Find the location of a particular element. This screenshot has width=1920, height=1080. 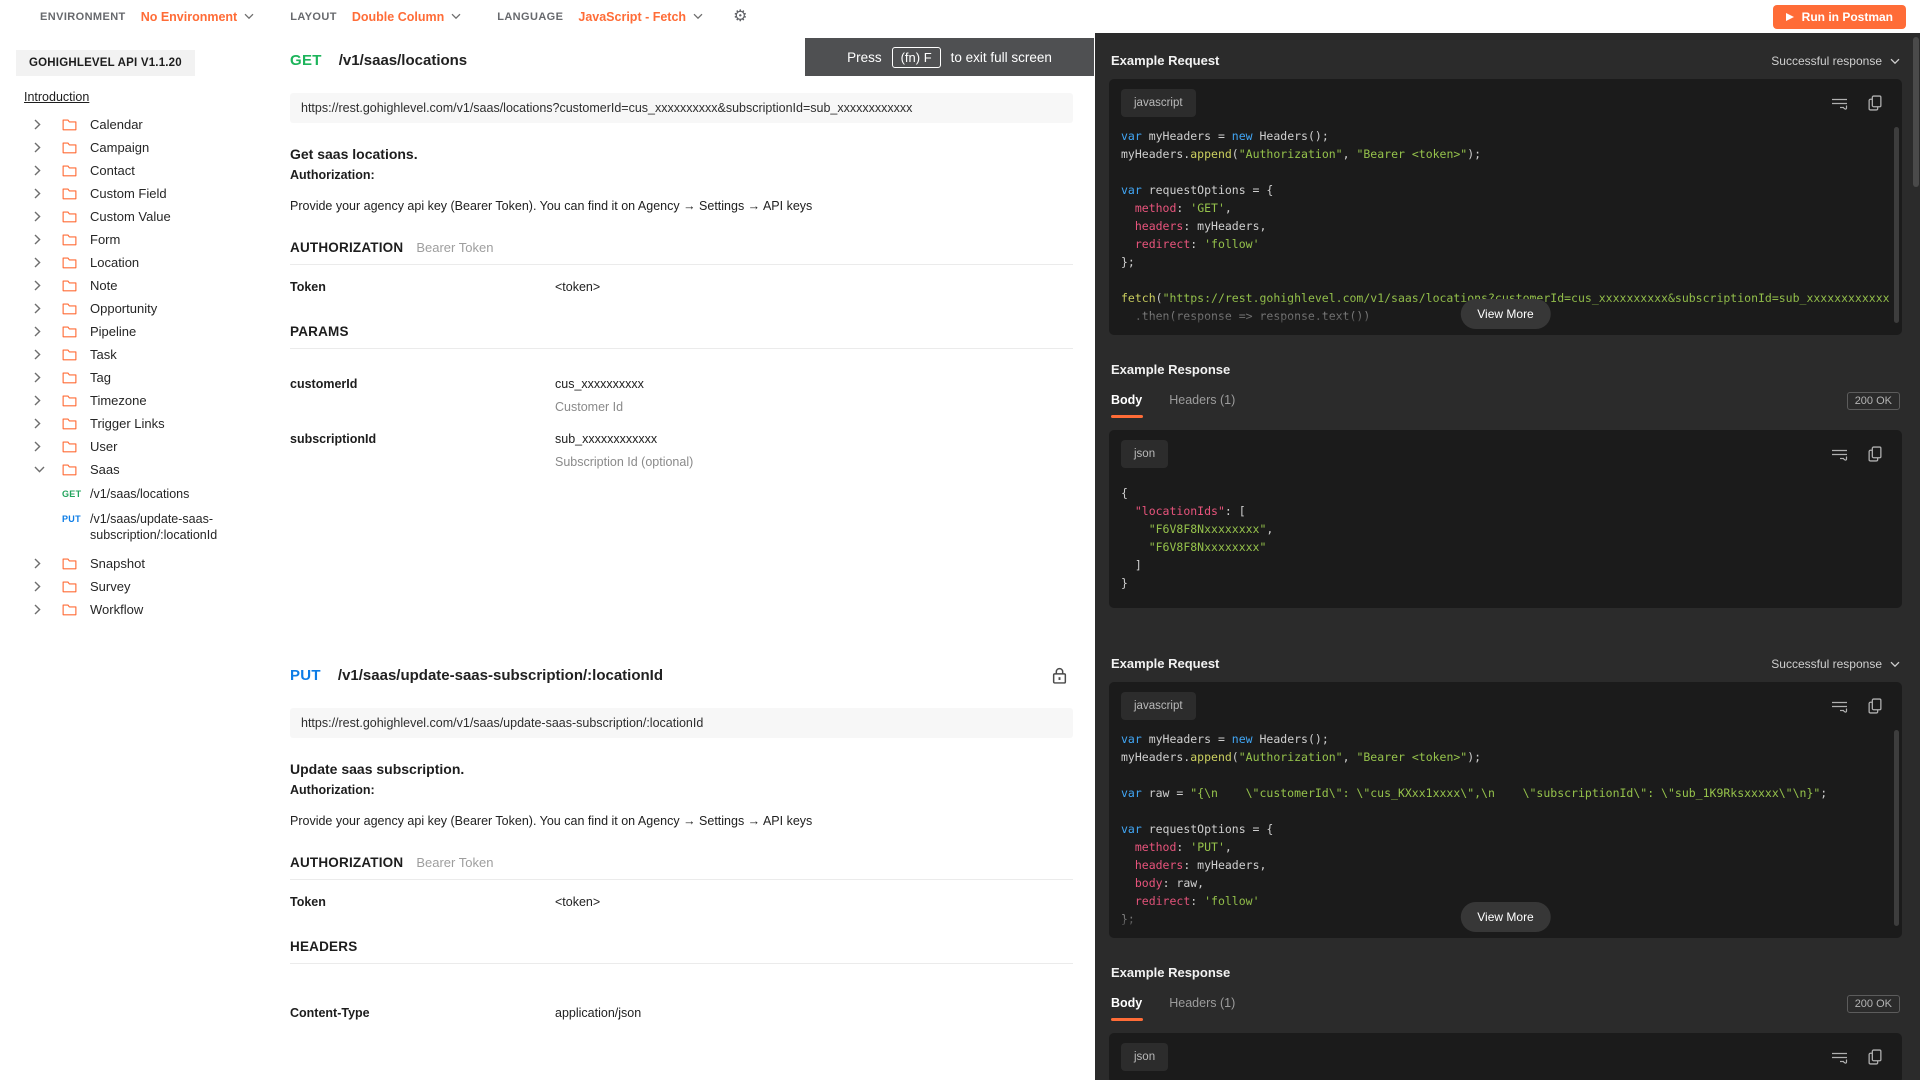

language-label: LANGUAGE is located at coordinates (530, 16).